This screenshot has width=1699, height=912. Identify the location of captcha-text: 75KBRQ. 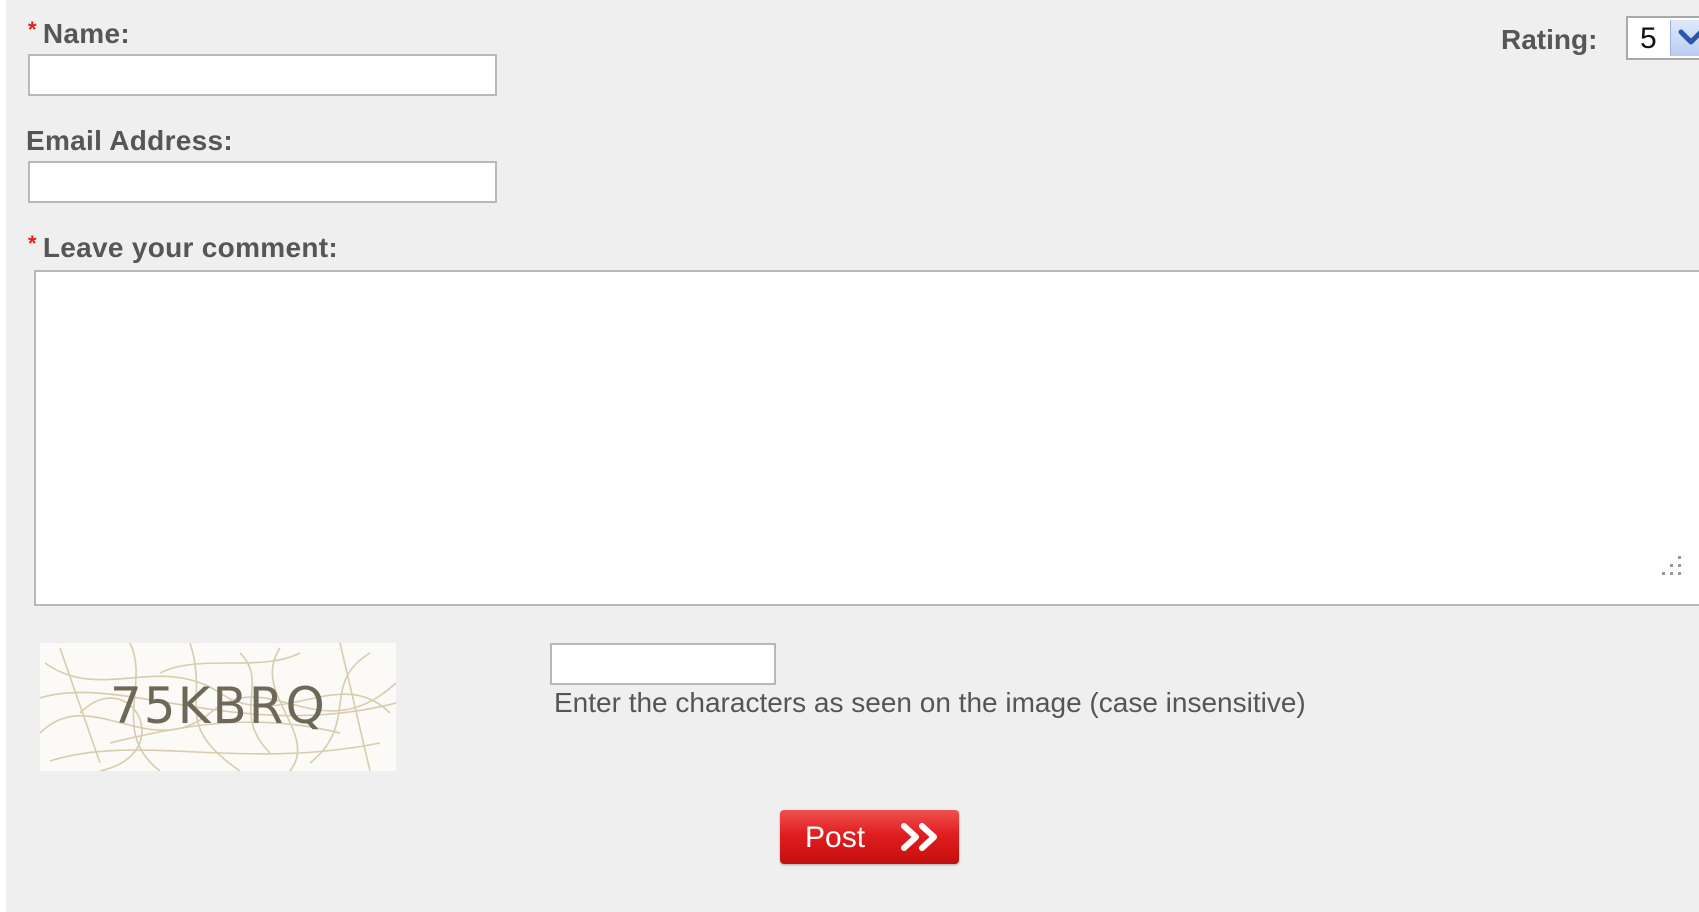
(218, 706).